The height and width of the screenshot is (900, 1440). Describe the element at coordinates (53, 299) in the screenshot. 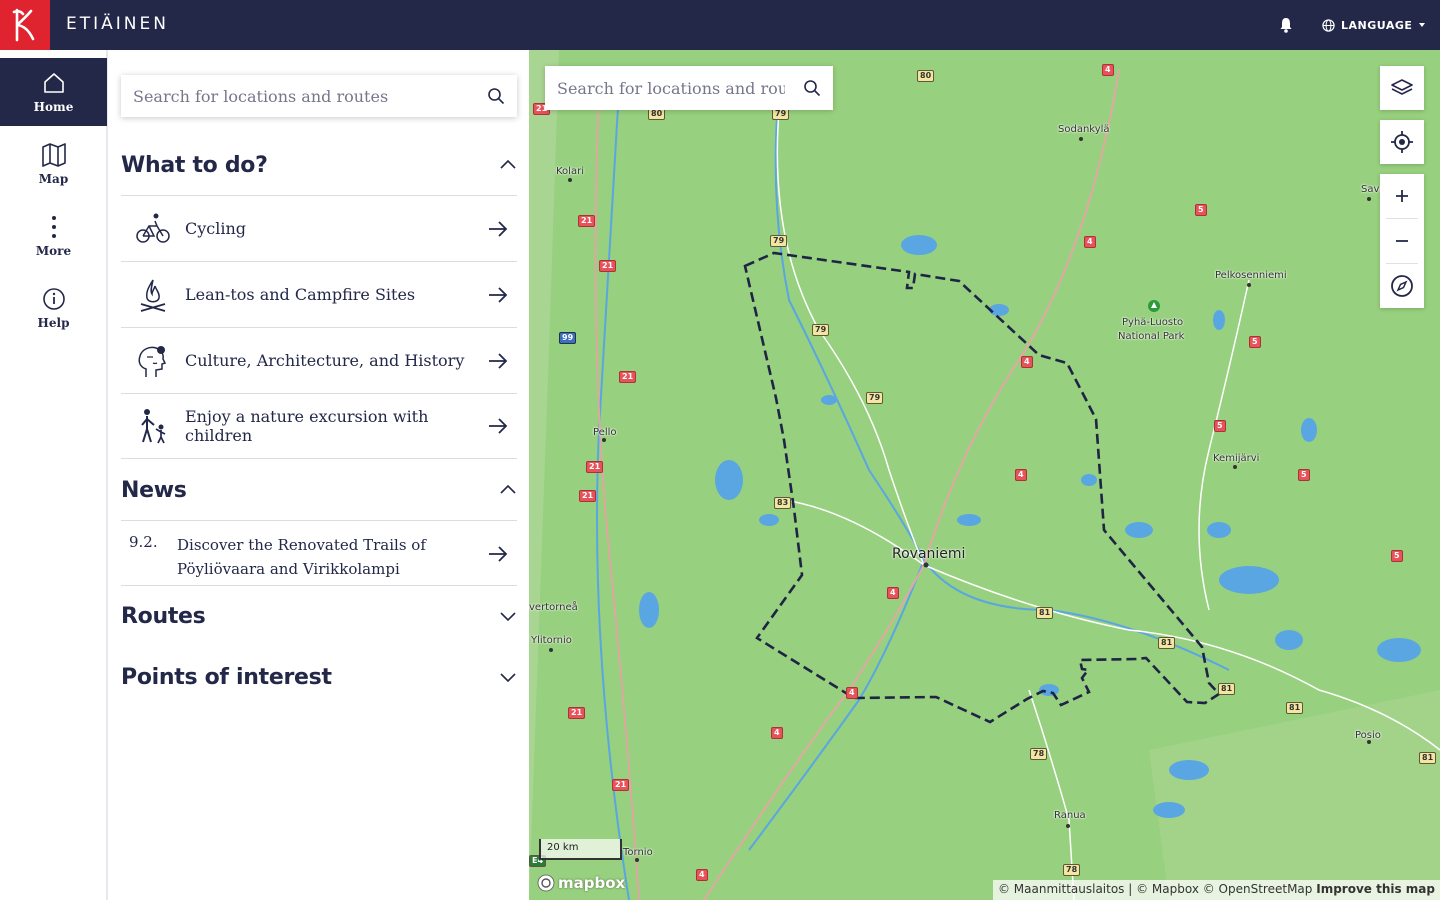

I see `info-icon` at that location.